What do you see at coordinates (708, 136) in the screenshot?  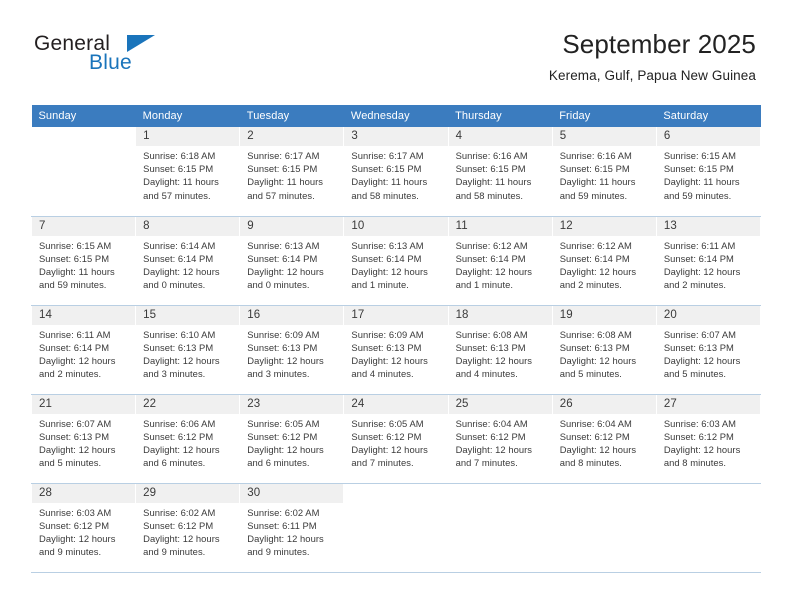 I see `day-number: 6` at bounding box center [708, 136].